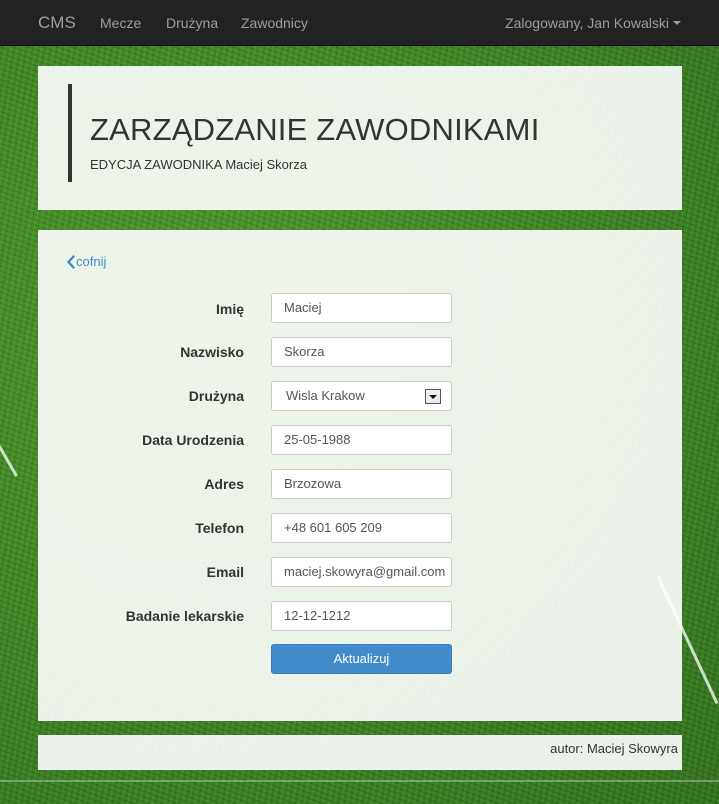 This screenshot has width=719, height=804. Describe the element at coordinates (315, 129) in the screenshot. I see `page-title: ZARZĄDZANIE ZAWODNIKAMI` at that location.